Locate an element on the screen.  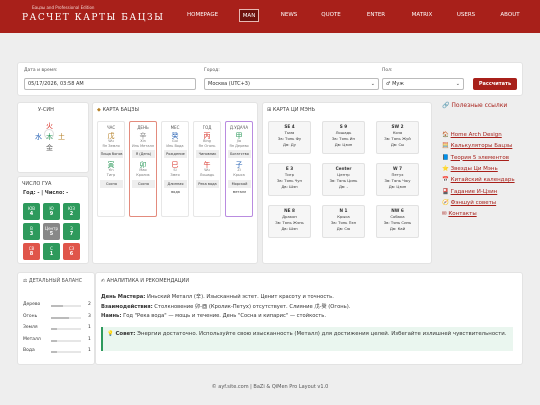
balance-title-text: ДЕТАЛЬНЫЙ БАЛАНС is located at coordinates (55, 281).